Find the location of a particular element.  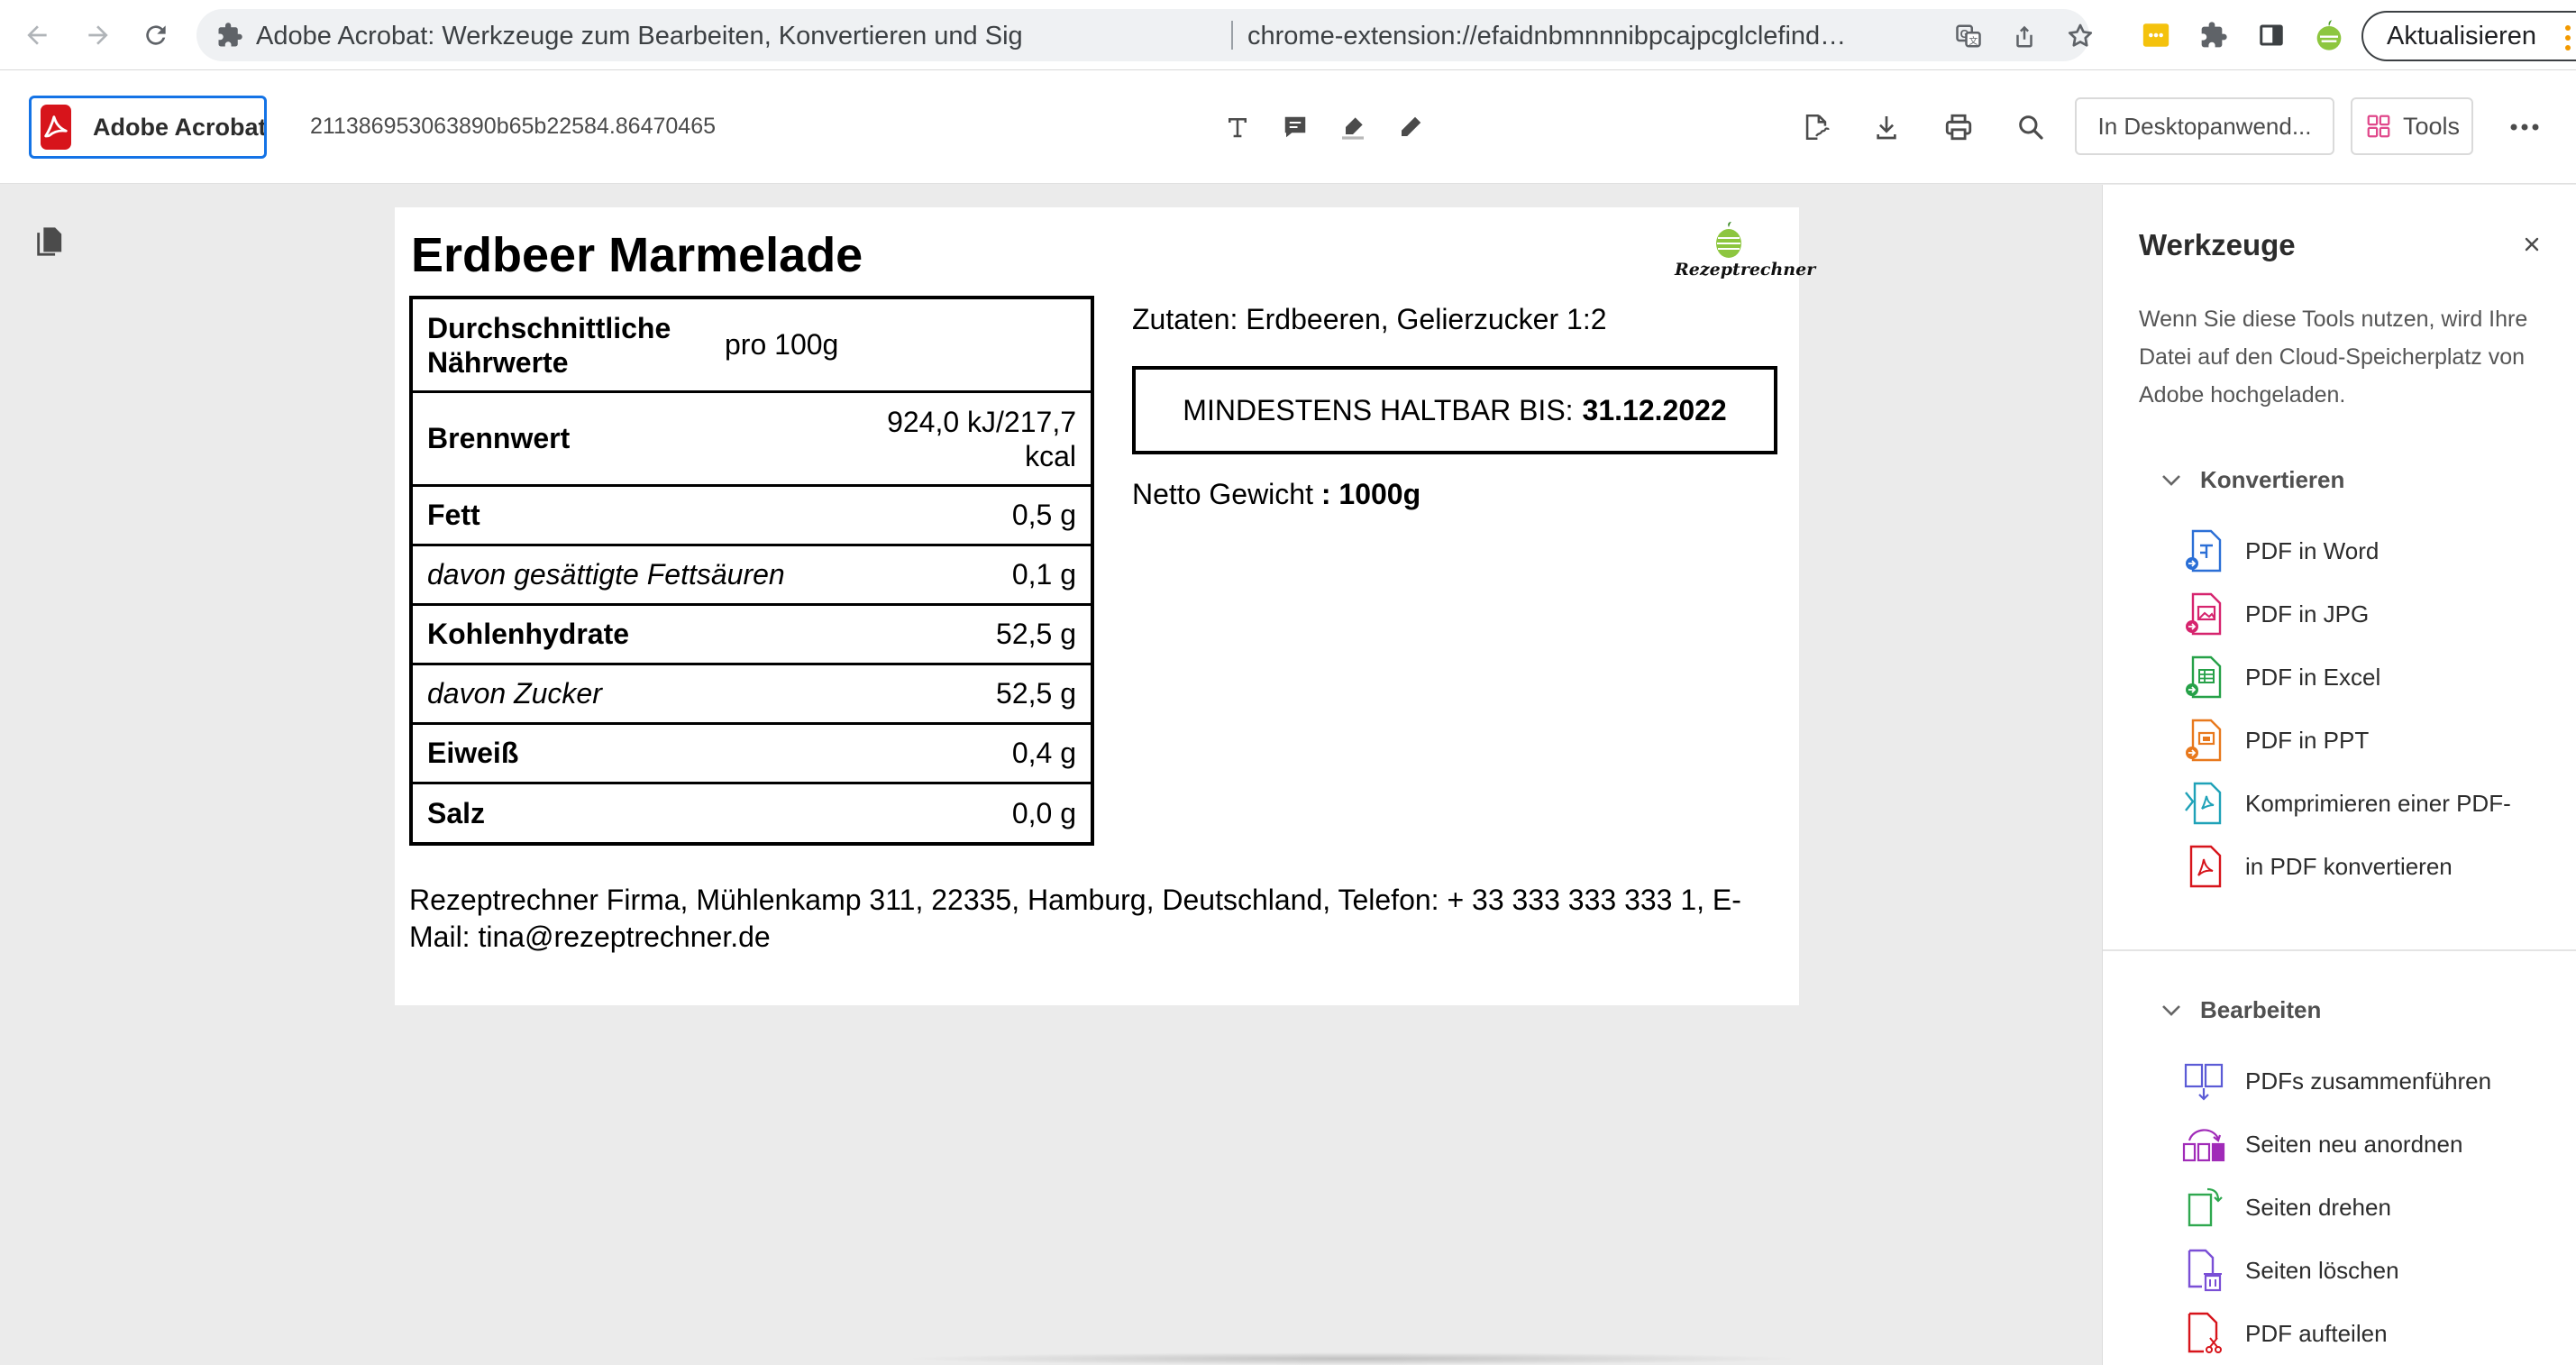

tool-split-pdf: PDF aufteilen is located at coordinates (2371, 1333).